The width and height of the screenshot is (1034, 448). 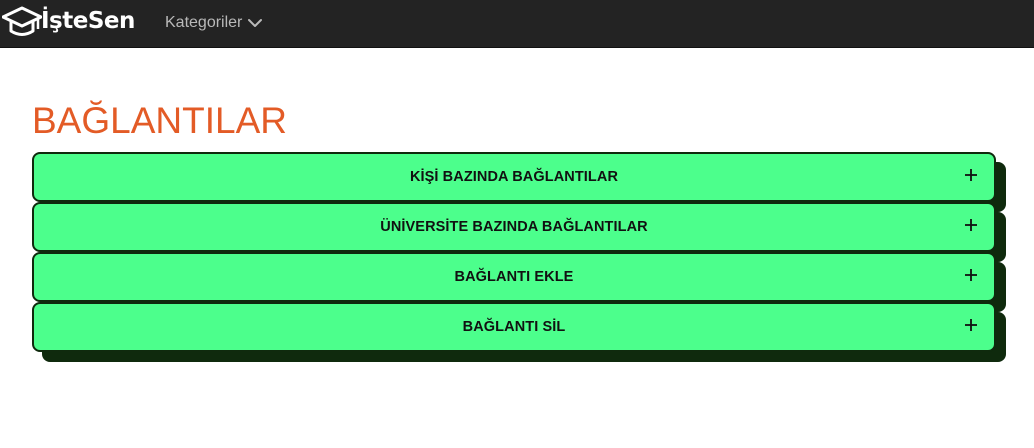 I want to click on brand-logo-link: İşteSen, so click(x=68, y=22).